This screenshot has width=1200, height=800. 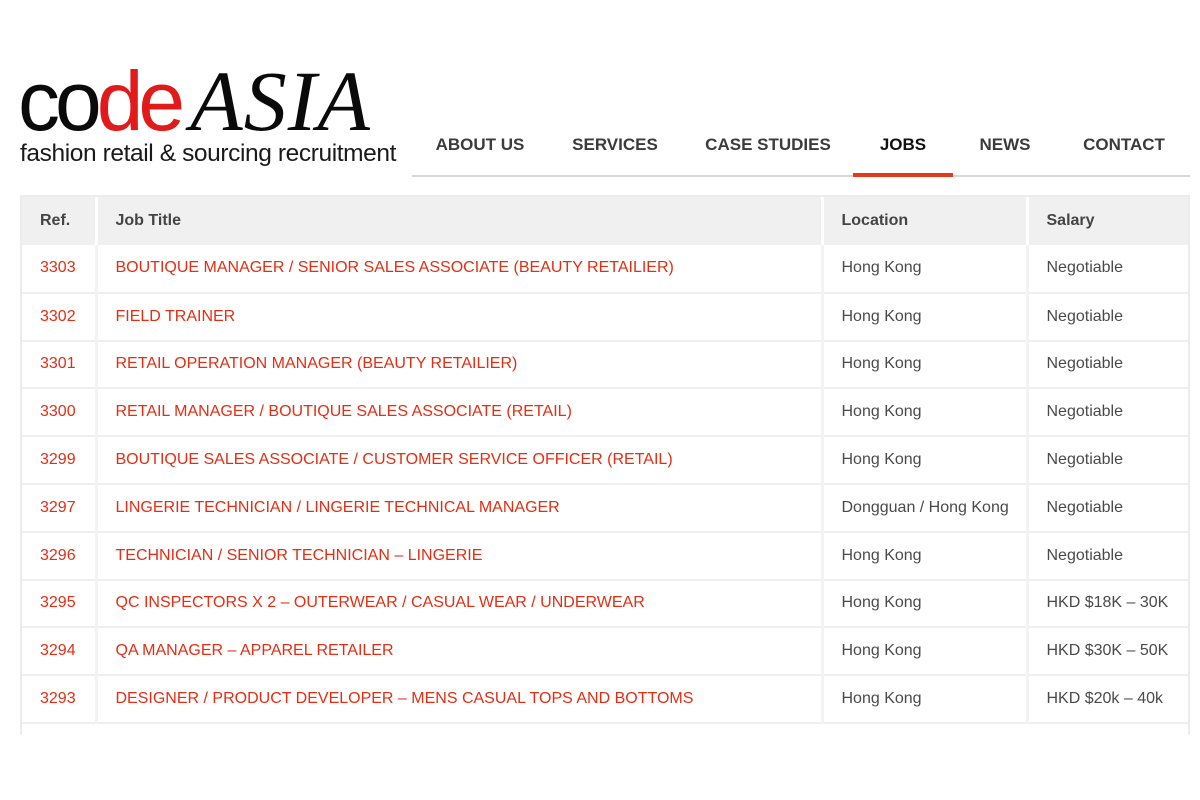 What do you see at coordinates (59, 556) in the screenshot?
I see `job-ref-link: 3296` at bounding box center [59, 556].